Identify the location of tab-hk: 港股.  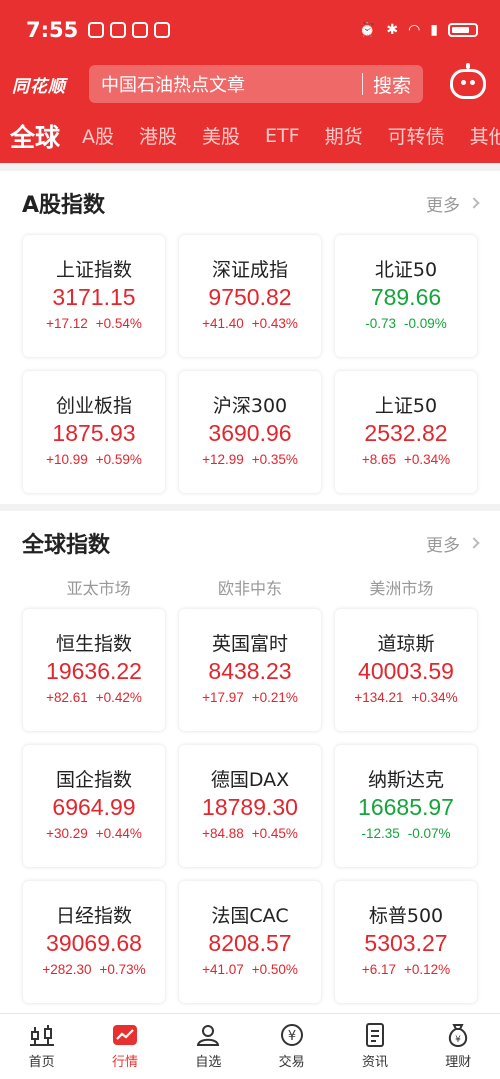
(158, 135).